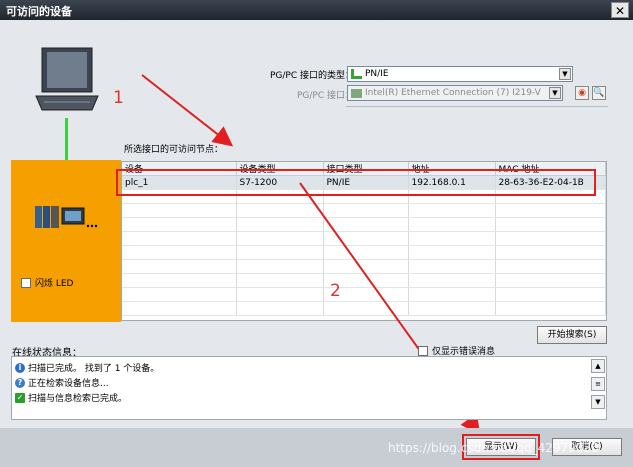  Describe the element at coordinates (316, 10) in the screenshot. I see `titlebar: 可访问的设备 ✕` at that location.